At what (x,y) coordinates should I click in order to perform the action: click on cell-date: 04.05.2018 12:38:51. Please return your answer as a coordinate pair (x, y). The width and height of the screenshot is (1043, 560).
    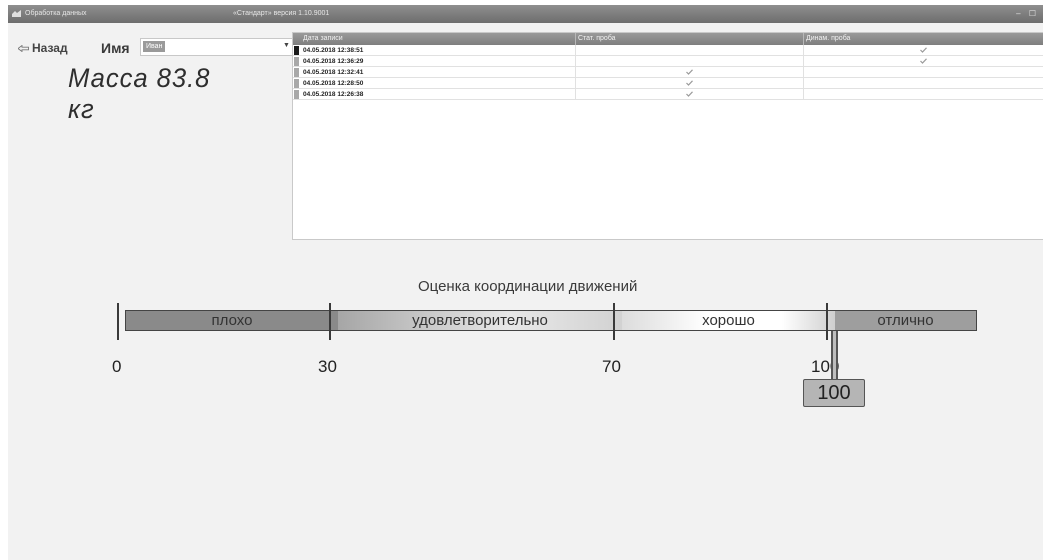
    Looking at the image, I should click on (438, 50).